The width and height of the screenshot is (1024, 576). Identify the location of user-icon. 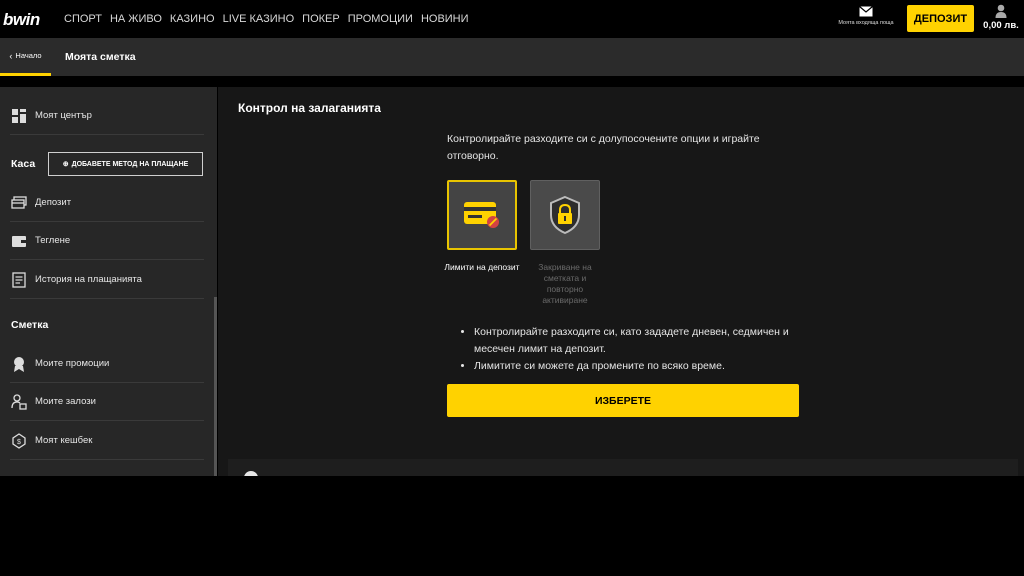
(1001, 11).